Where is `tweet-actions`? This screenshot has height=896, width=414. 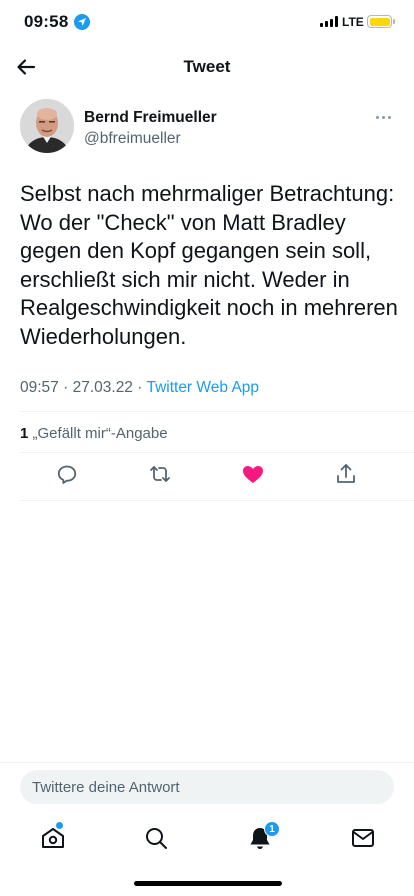
tweet-actions is located at coordinates (207, 476).